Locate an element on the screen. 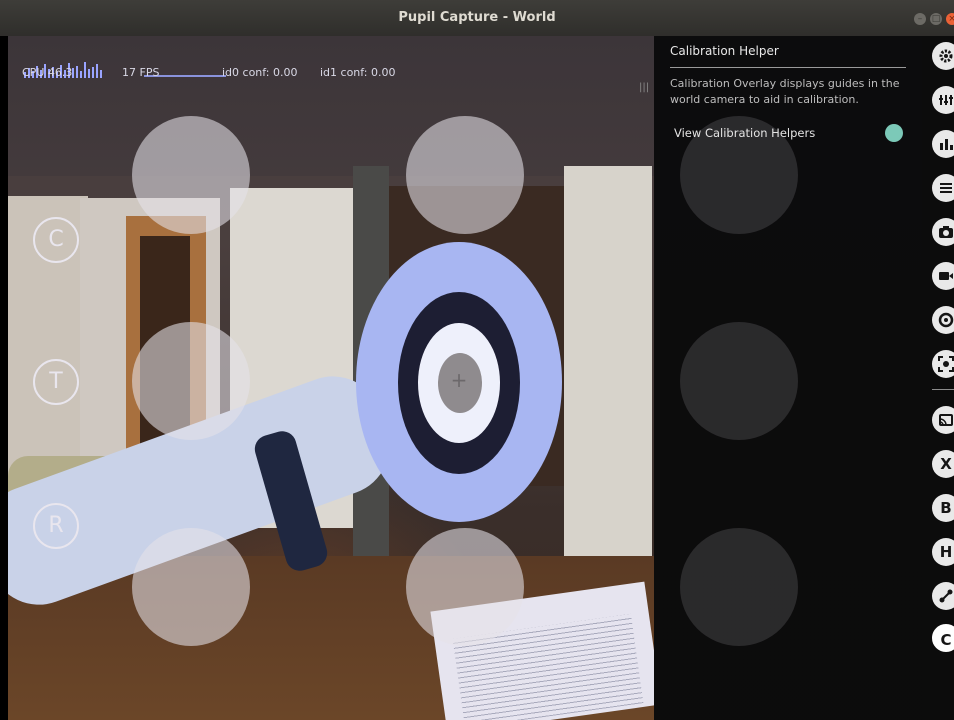  window-title: Pupil Capture - World is located at coordinates (477, 17).